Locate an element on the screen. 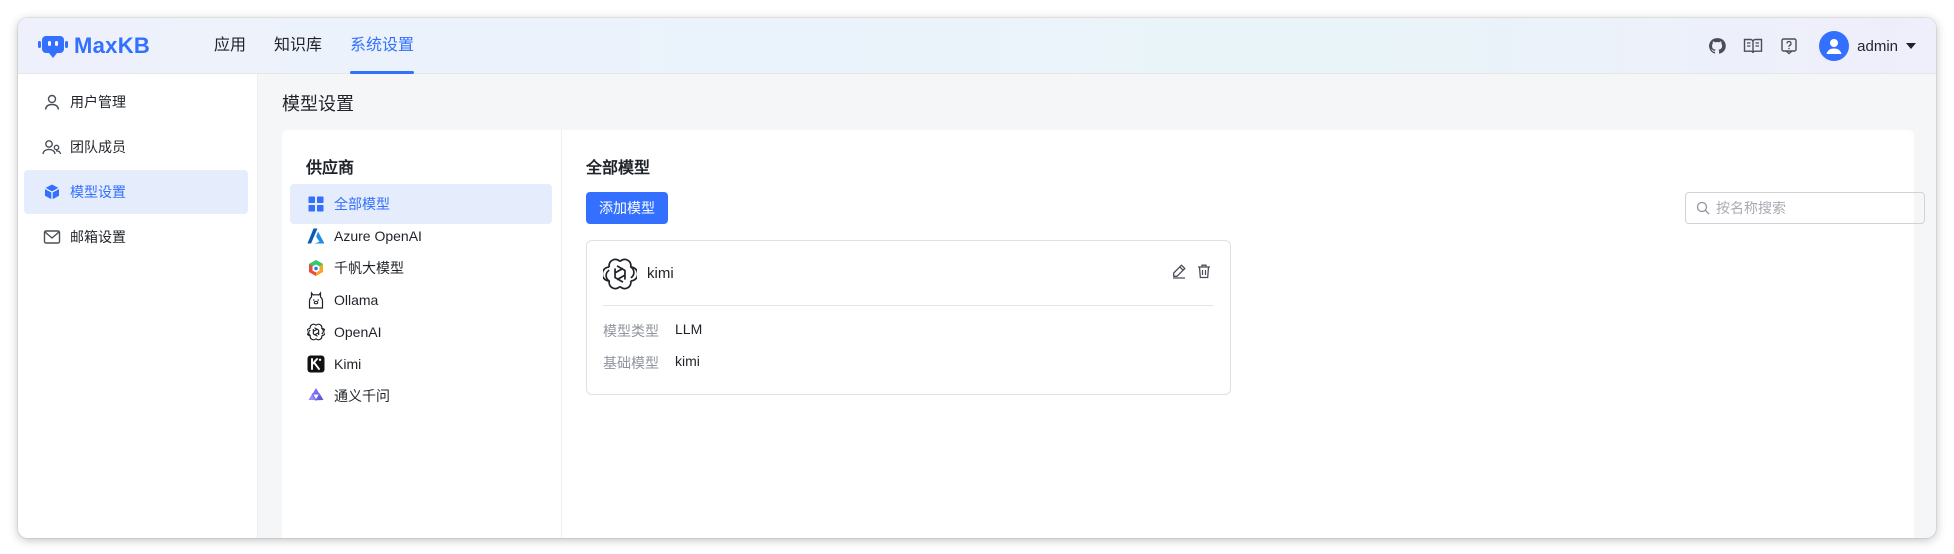 The height and width of the screenshot is (554, 1954). user-avatar-icon is located at coordinates (1834, 46).